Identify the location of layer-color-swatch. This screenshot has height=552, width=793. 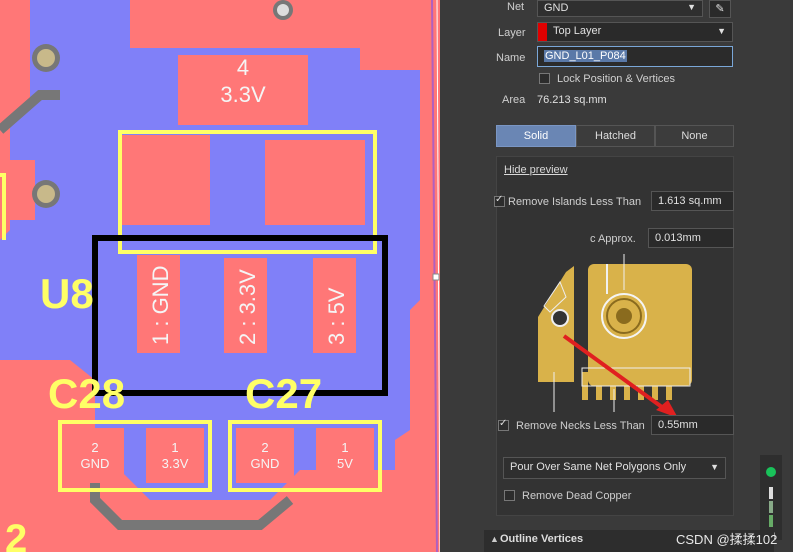
(542, 32).